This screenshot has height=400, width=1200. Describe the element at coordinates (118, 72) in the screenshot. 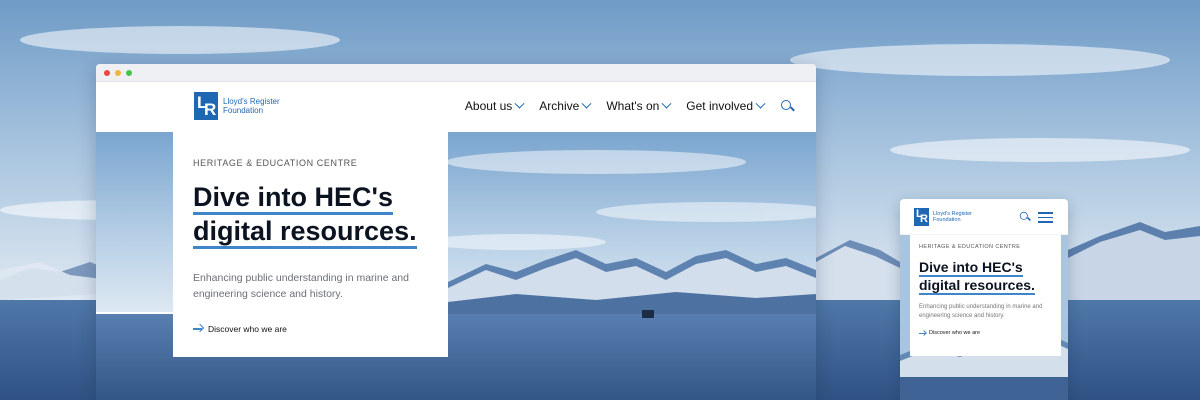

I see `minimize-window-dot` at that location.